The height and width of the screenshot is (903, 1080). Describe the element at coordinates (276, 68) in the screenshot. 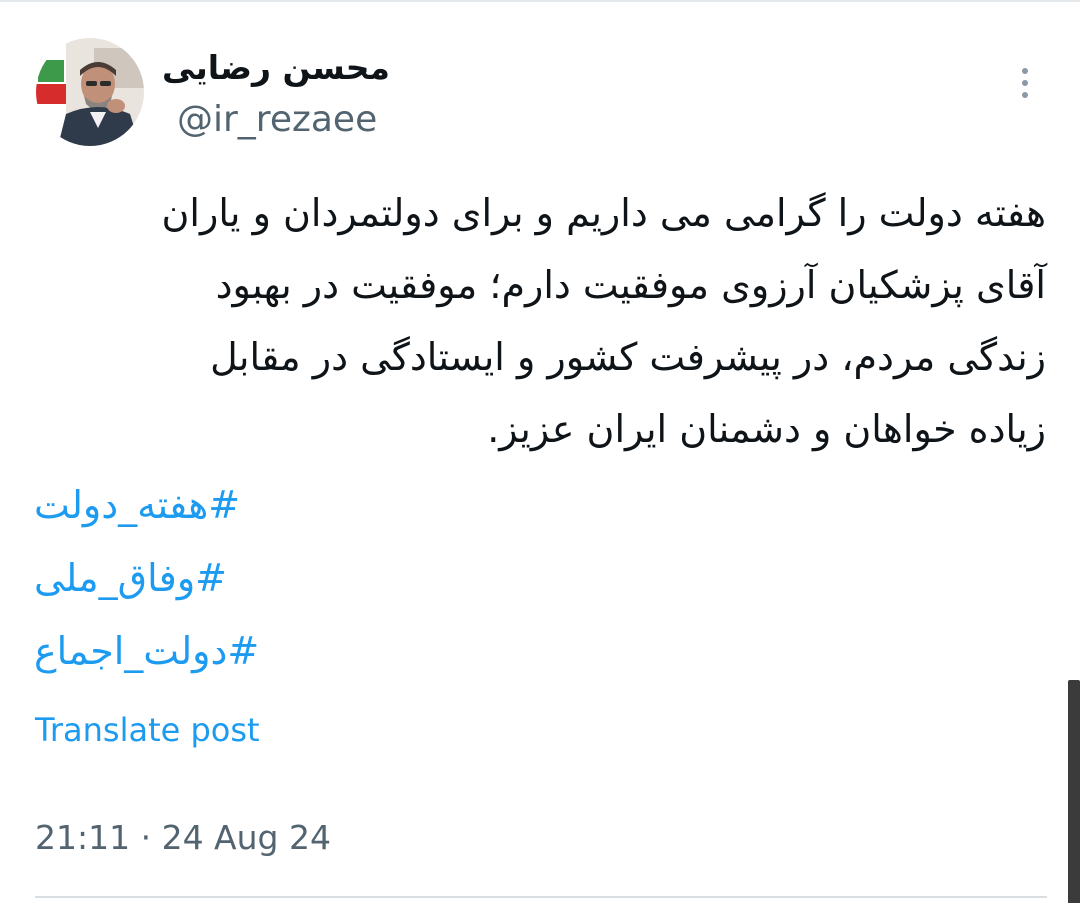

I see `author-display-name: محسن رضایی` at that location.